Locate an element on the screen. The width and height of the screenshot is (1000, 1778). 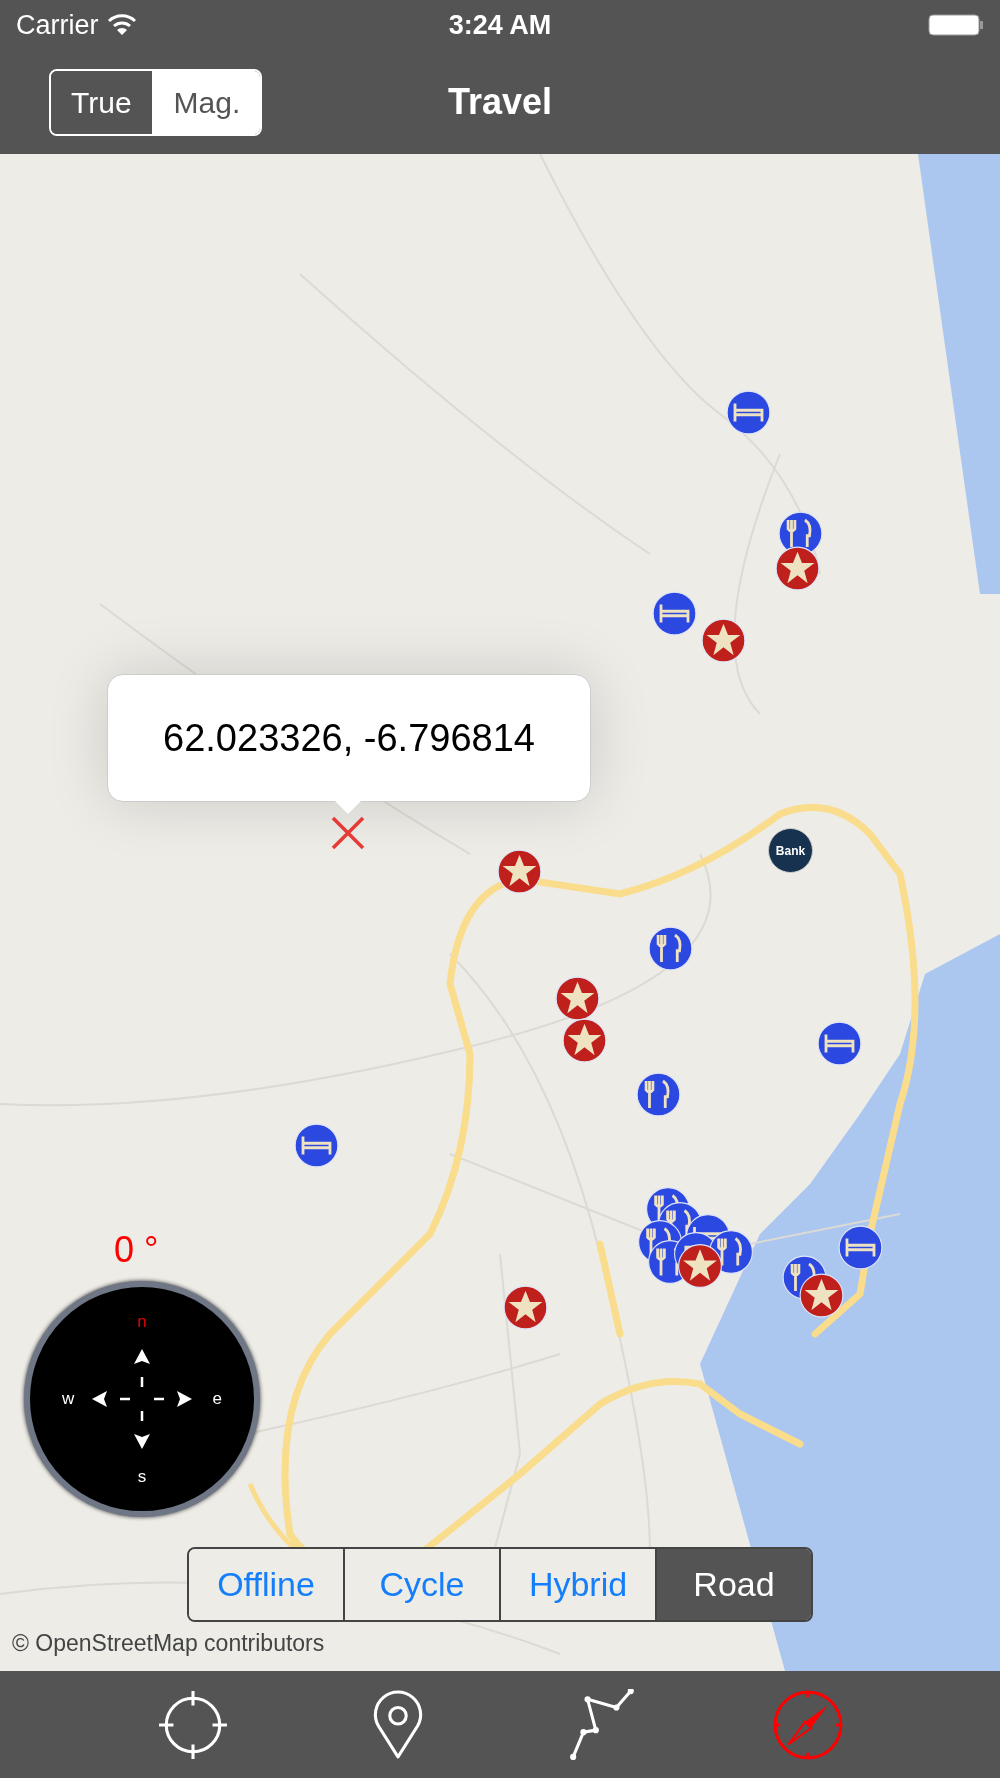
crosshair-icon is located at coordinates (192, 1724).